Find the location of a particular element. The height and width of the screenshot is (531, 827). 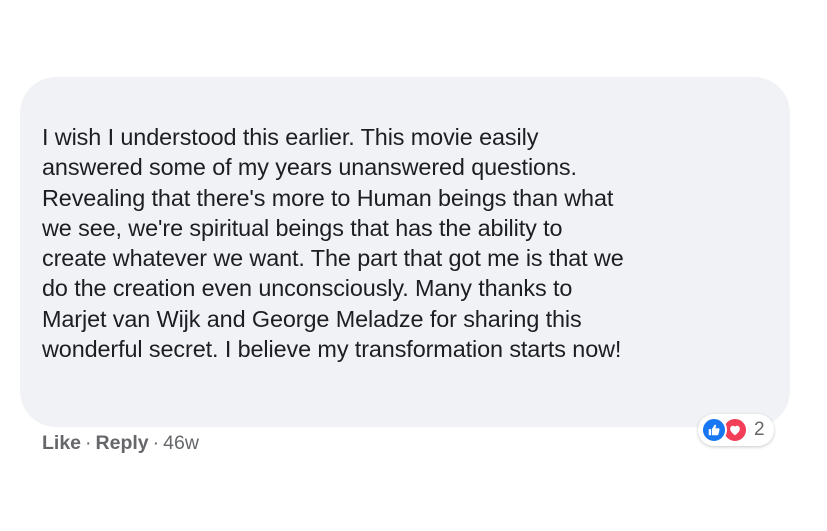

comment-actions: Like · Reply · 46w is located at coordinates (120, 443).